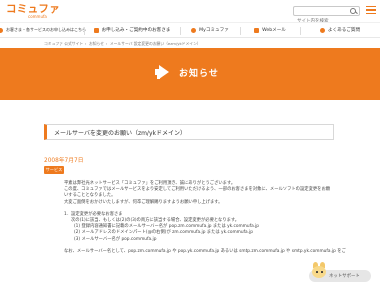 The image size is (380, 285). I want to click on nav-item-label: お申し込み・ご契約中のお客さま, so click(136, 30).